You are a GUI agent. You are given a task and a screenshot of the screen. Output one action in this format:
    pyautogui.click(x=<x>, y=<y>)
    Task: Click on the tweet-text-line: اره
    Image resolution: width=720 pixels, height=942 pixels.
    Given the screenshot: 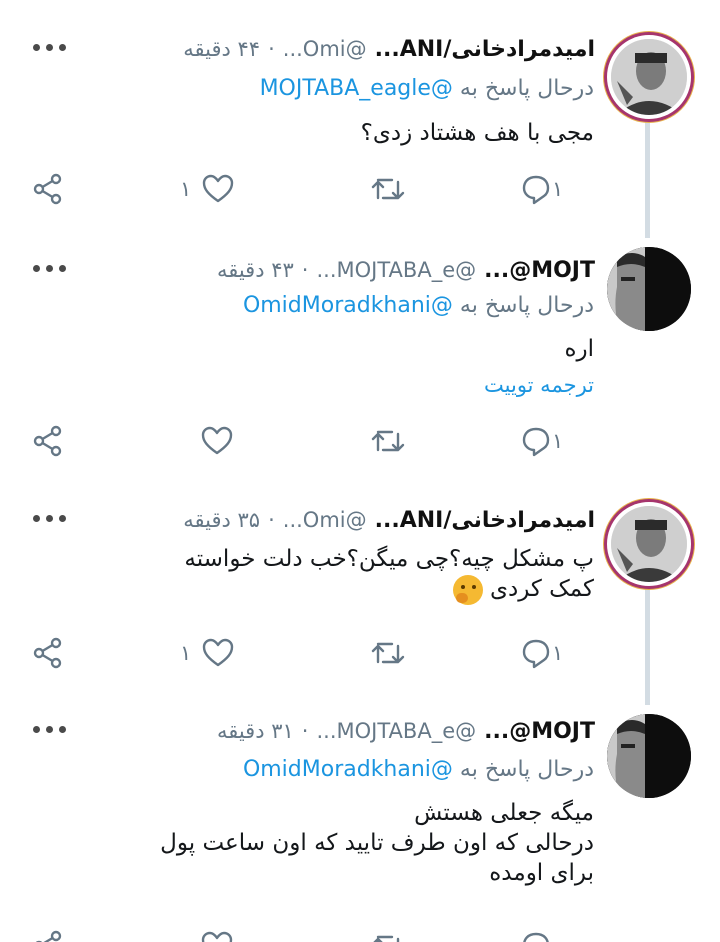 What is the action you would take?
    pyautogui.click(x=579, y=349)
    